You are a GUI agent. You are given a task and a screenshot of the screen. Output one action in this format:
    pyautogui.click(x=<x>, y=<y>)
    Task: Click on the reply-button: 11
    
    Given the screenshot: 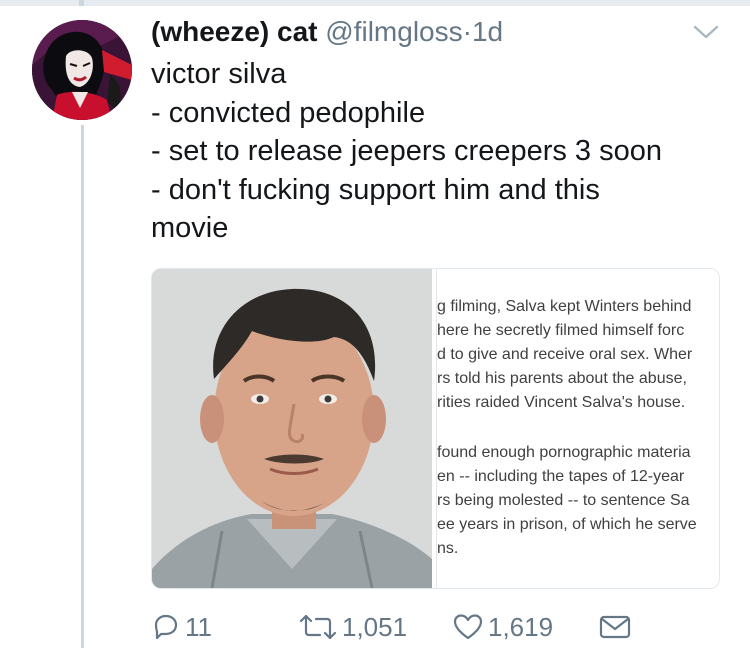 What is the action you would take?
    pyautogui.click(x=181, y=627)
    